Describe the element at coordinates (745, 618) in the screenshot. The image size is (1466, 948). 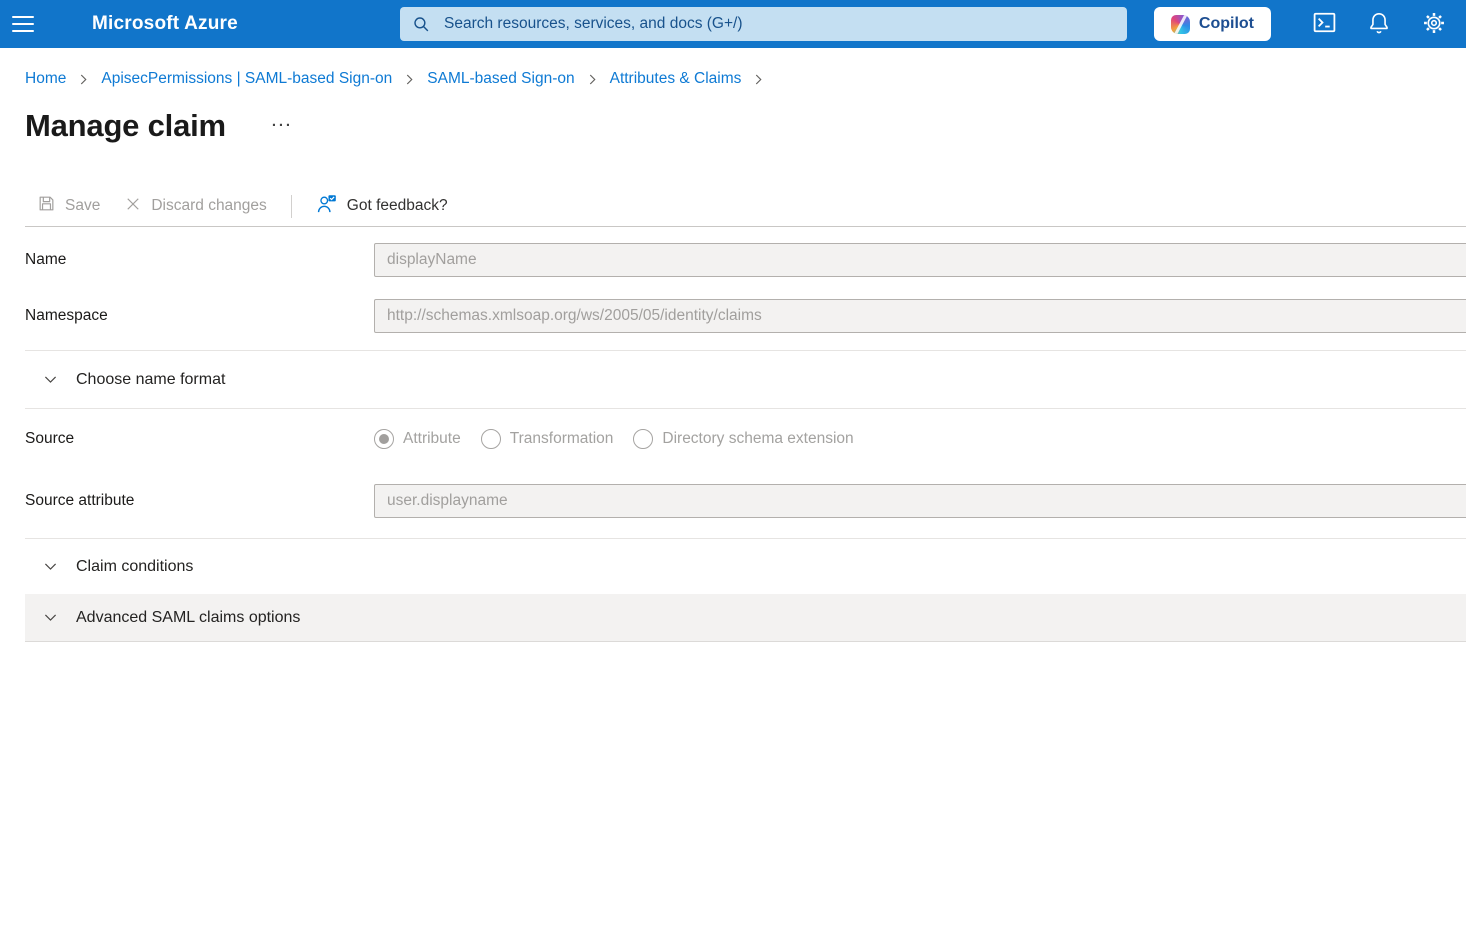
I see `advanced-saml-claims-options-section: Advanced SAML claims options` at that location.